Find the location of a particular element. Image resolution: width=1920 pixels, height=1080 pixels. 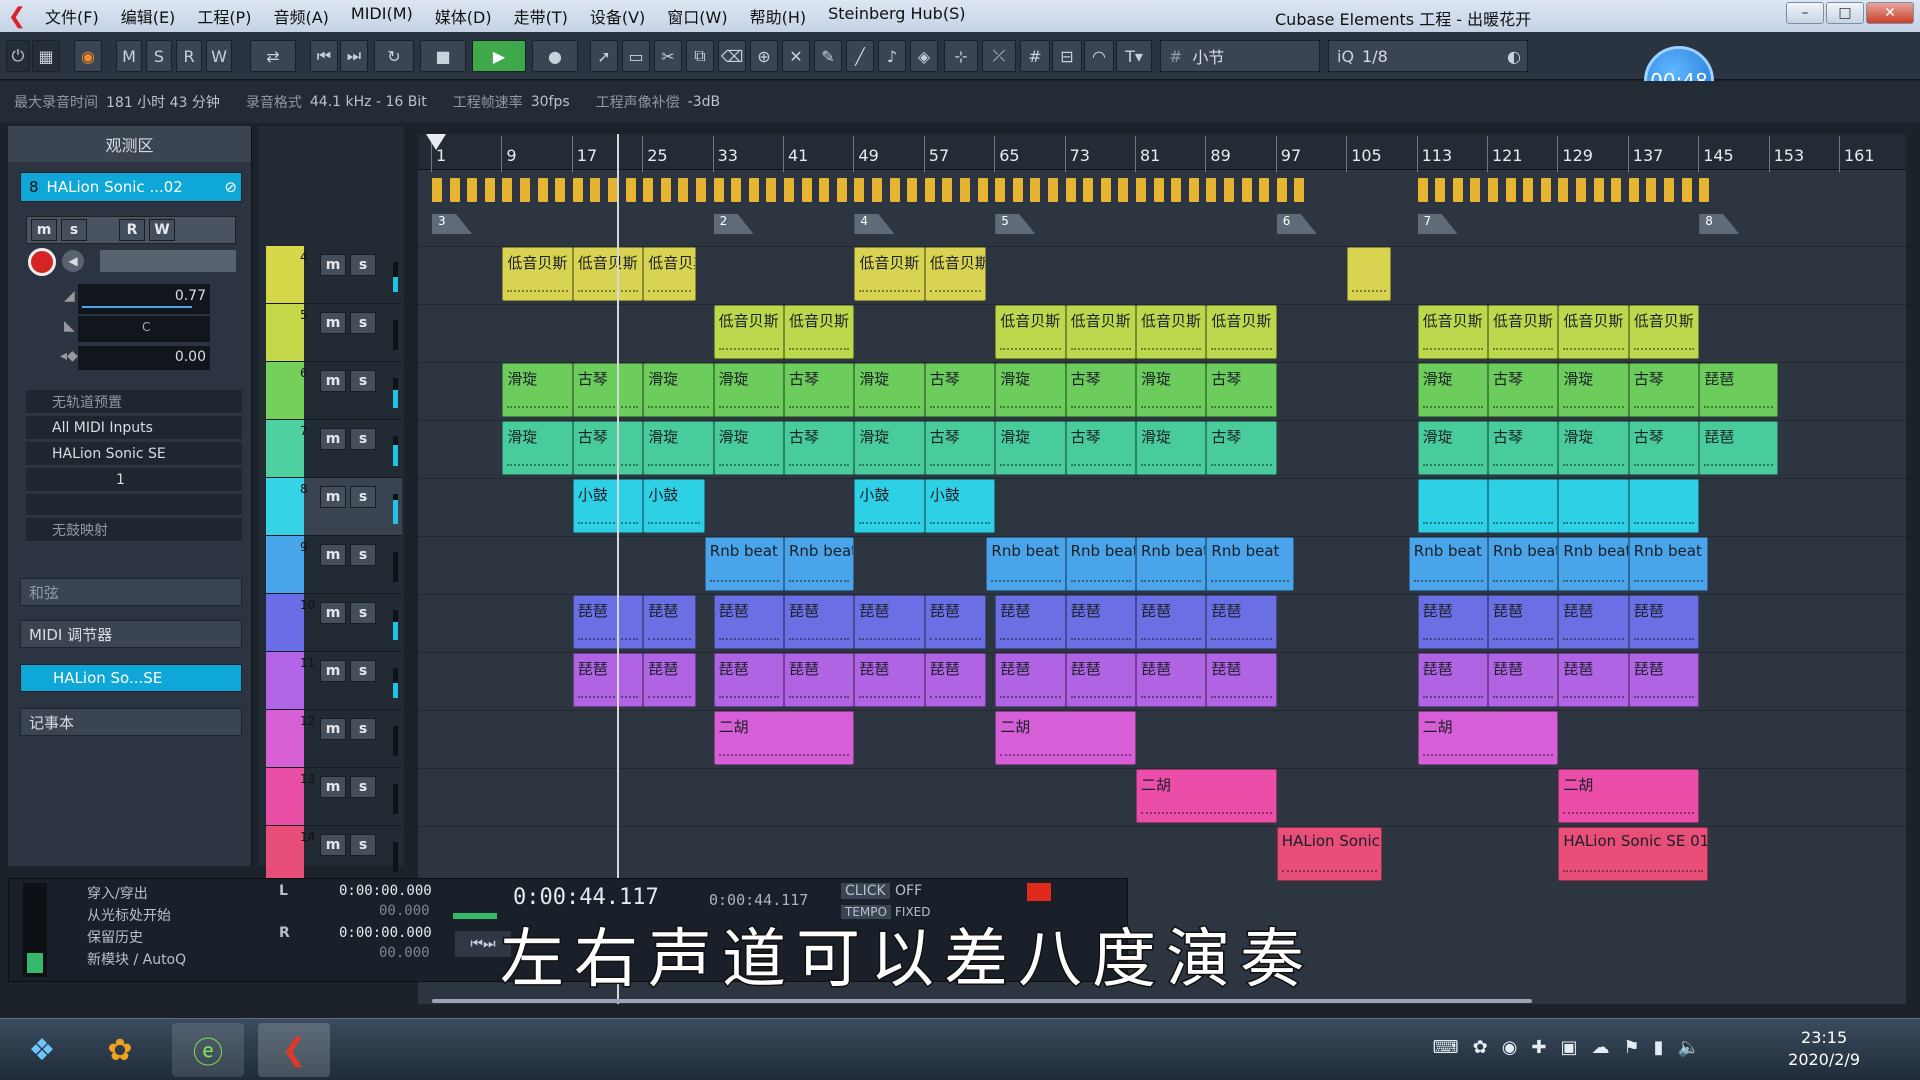

menu-item-5: 媒体(D) is located at coordinates (463, 16).